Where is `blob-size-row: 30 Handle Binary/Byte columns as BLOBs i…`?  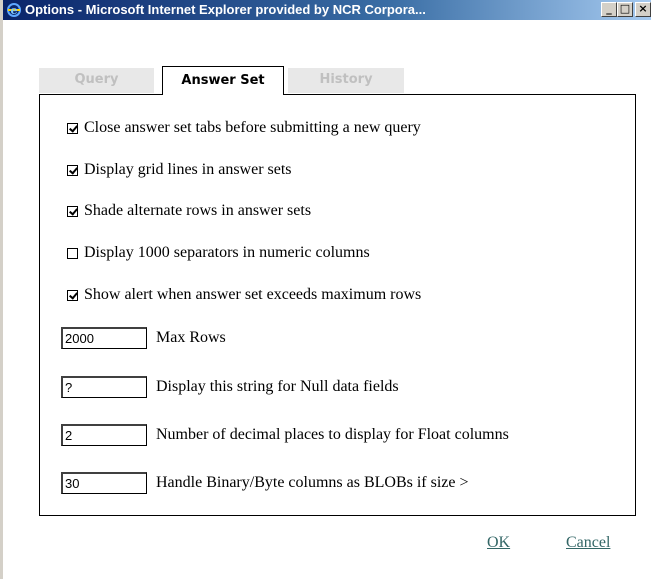 blob-size-row: 30 Handle Binary/Byte columns as BLOBs i… is located at coordinates (265, 483).